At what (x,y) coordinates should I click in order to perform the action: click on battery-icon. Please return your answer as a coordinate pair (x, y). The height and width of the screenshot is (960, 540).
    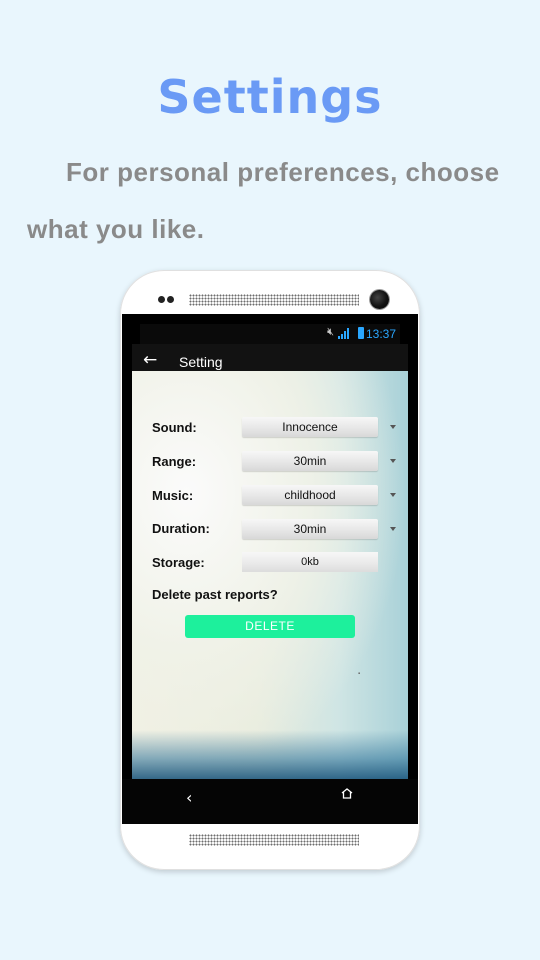
    Looking at the image, I should click on (361, 333).